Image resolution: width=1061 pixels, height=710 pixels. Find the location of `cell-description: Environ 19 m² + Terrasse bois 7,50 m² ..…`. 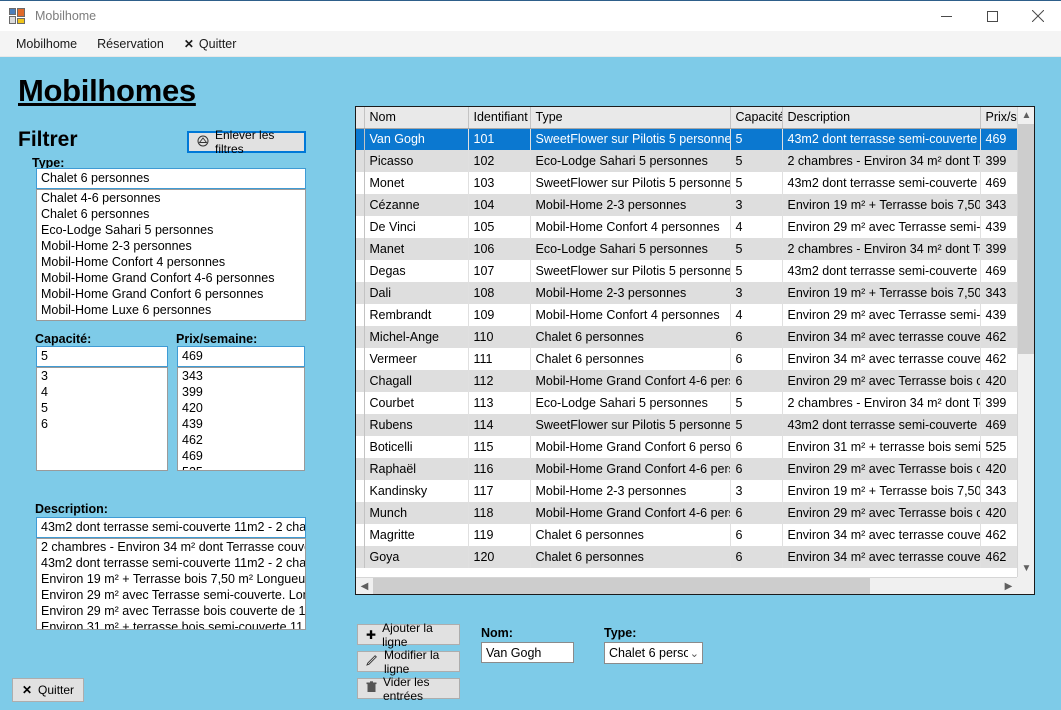

cell-description: Environ 19 m² + Terrasse bois 7,50 m² ..… is located at coordinates (881, 293).